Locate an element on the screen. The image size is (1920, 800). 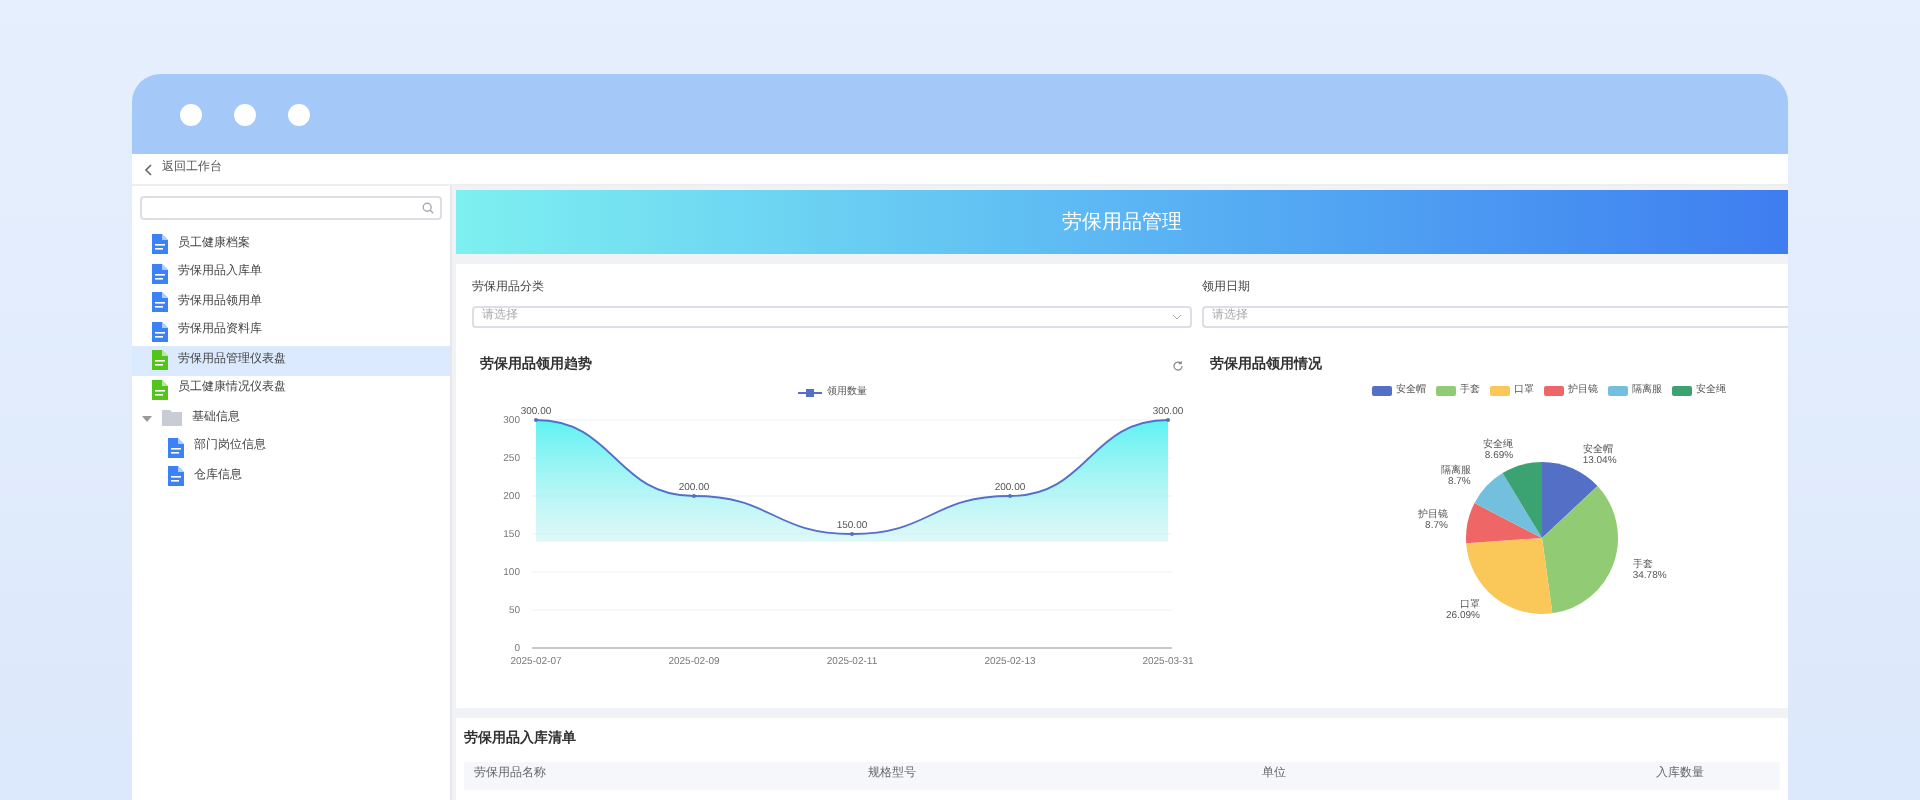
refresh-icon is located at coordinates (1178, 366).